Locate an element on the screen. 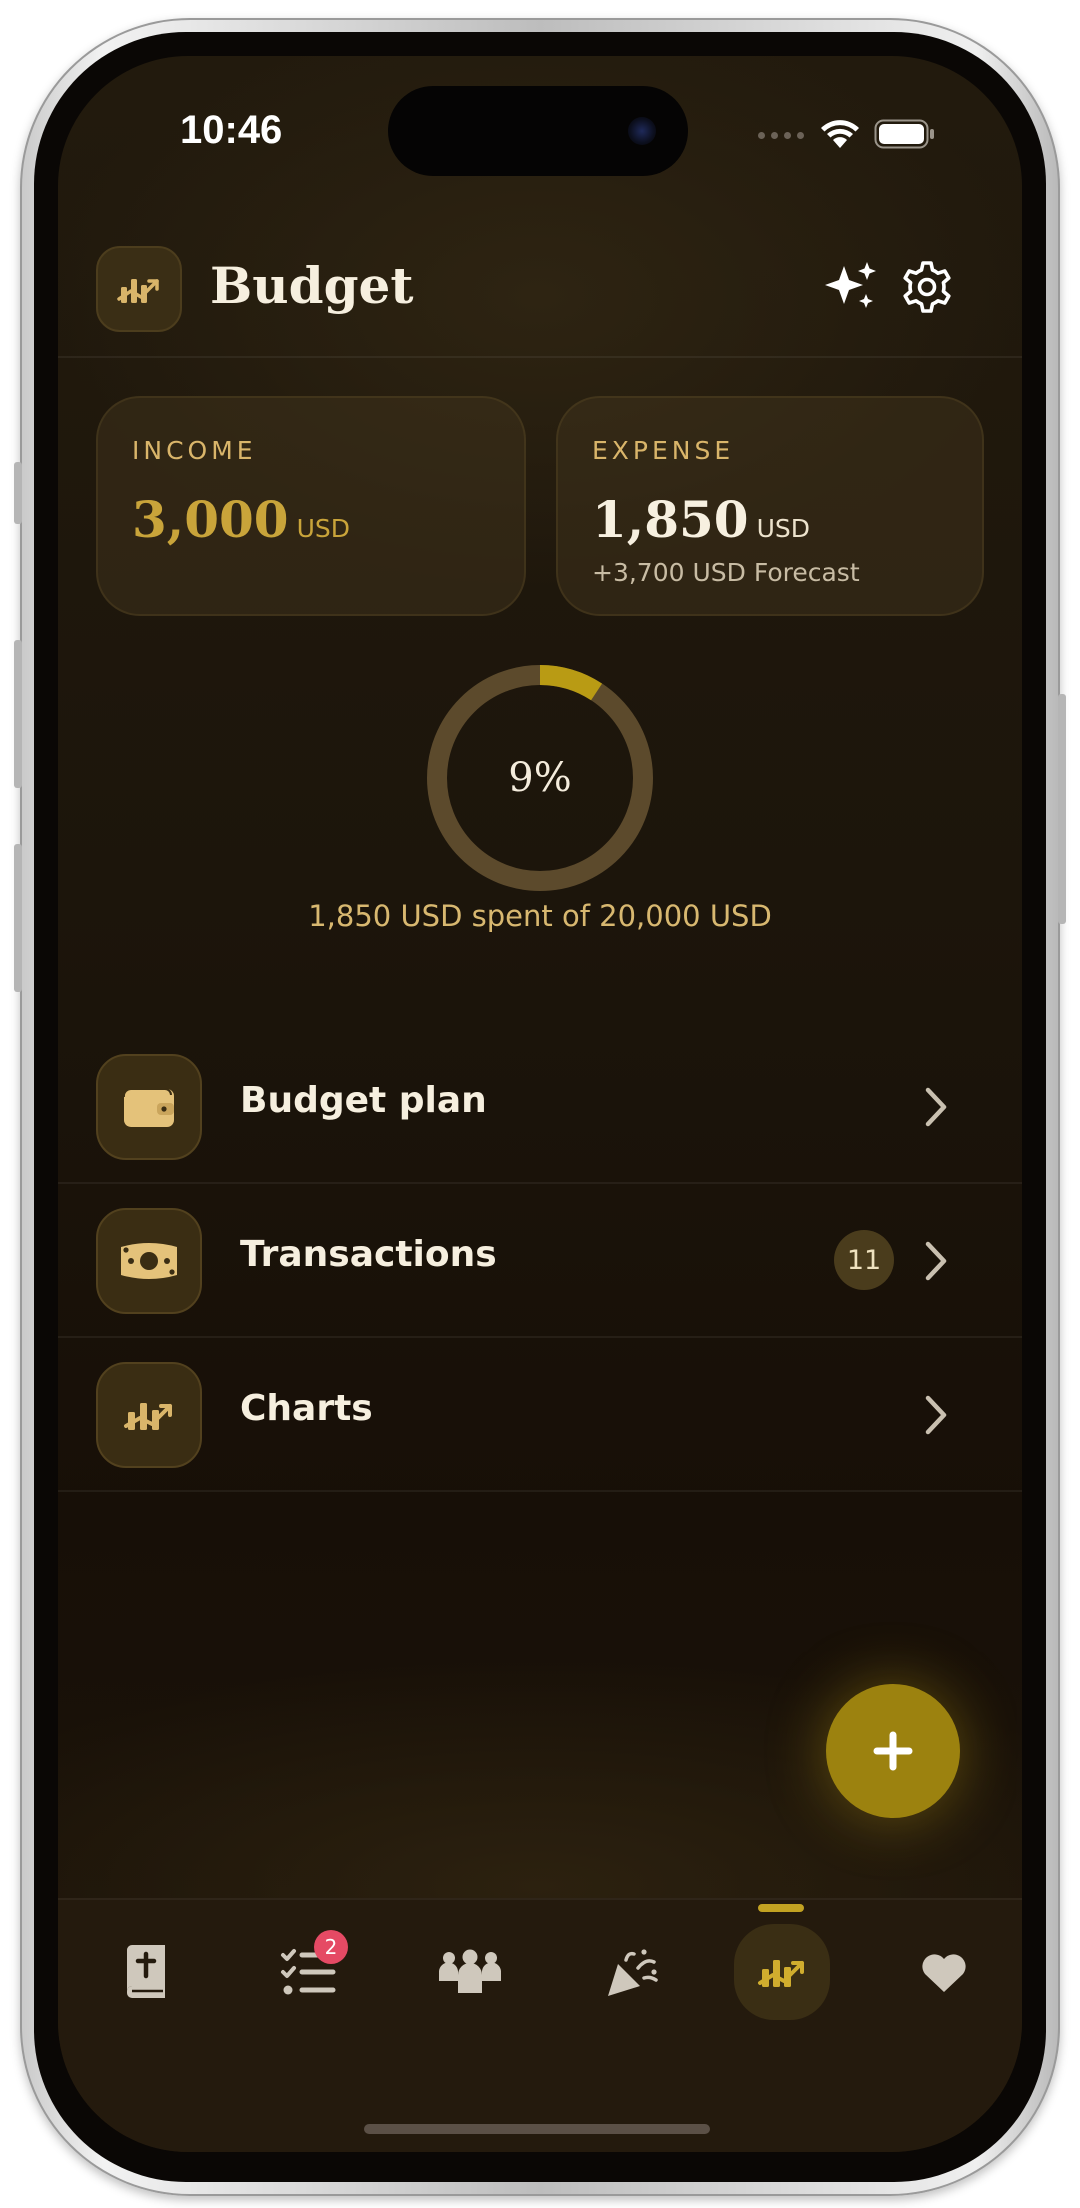 This screenshot has height=2208, width=1080. expense-value-line: 1,850 USD is located at coordinates (701, 519).